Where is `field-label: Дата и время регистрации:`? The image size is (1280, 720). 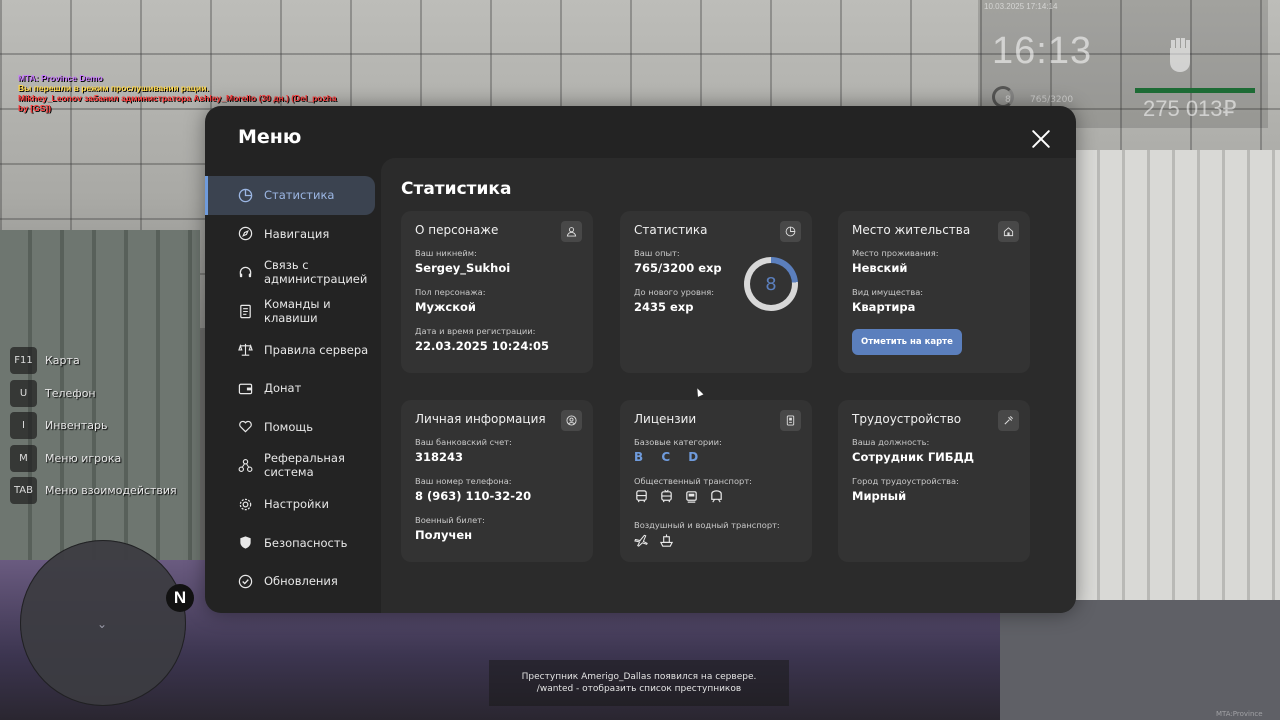 field-label: Дата и время регистрации: is located at coordinates (475, 331).